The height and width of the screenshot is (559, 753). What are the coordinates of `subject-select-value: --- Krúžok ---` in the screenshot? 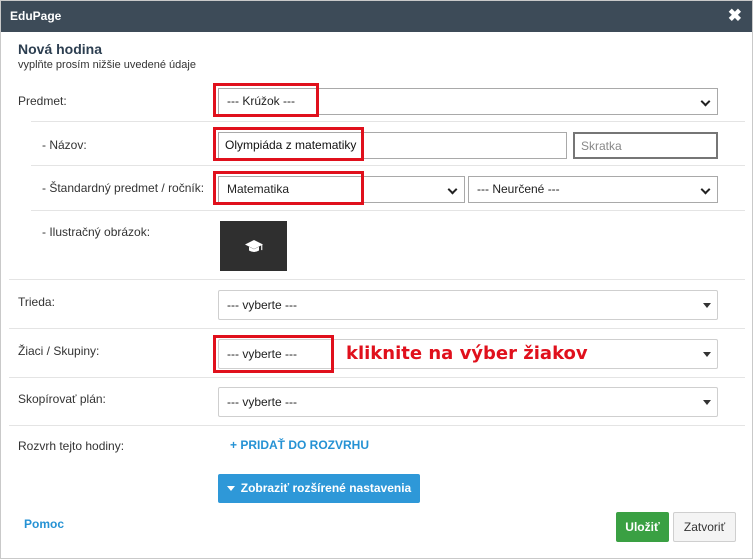 It's located at (261, 101).